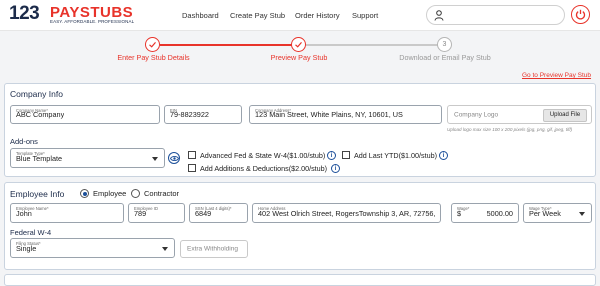 The image size is (600, 286). I want to click on preview-template-button, so click(174, 158).